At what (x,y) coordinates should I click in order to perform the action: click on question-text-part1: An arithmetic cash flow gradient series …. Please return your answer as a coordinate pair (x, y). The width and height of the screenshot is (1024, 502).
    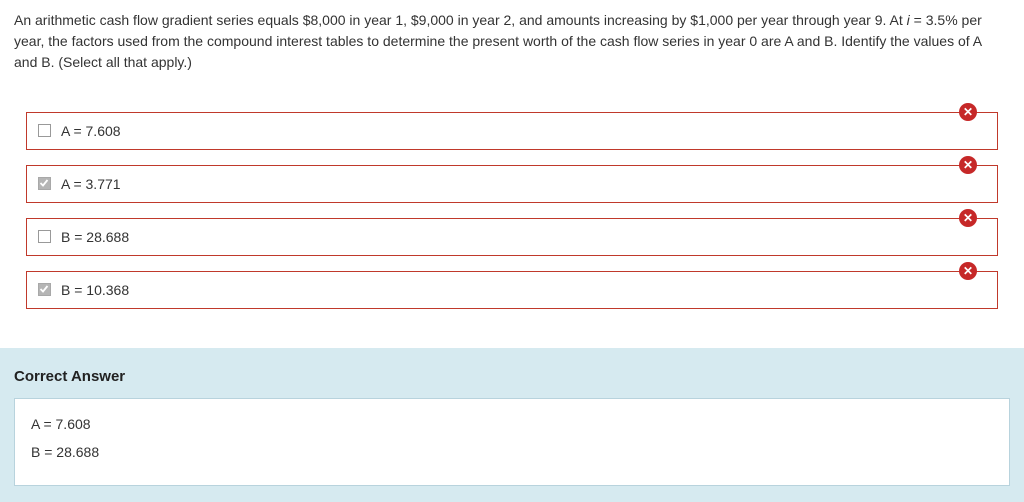
    Looking at the image, I should click on (460, 20).